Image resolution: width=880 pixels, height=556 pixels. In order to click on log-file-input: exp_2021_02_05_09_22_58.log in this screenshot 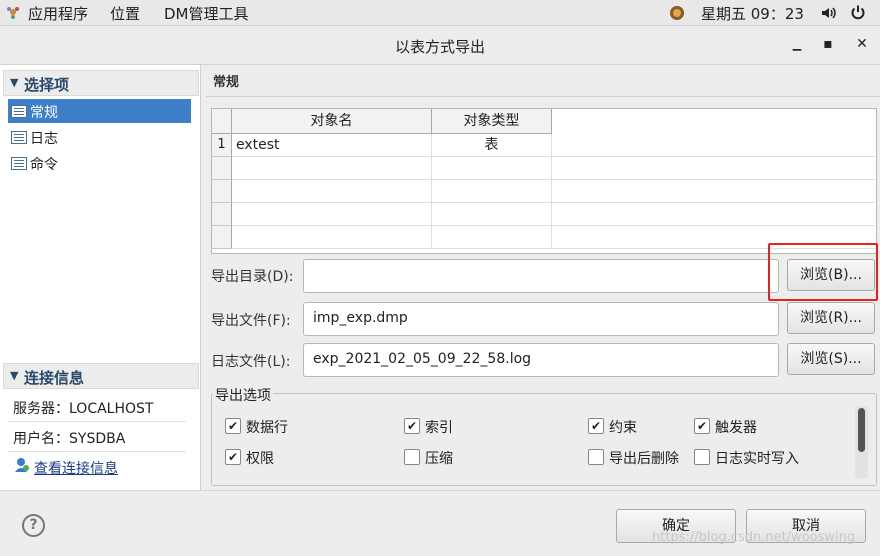, I will do `click(541, 360)`.